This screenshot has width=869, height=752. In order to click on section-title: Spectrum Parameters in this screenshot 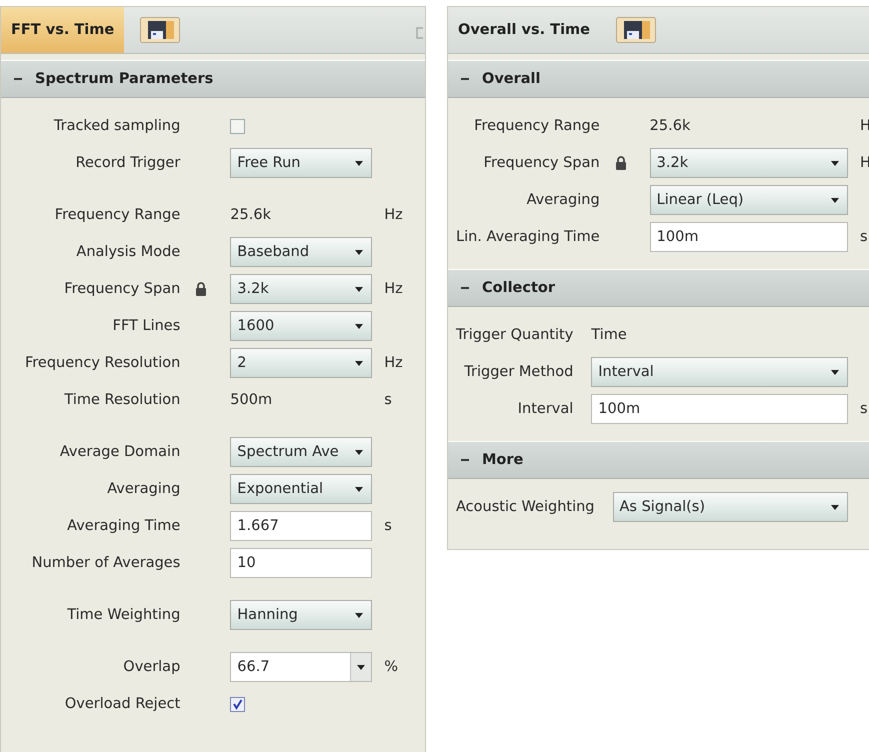, I will do `click(124, 79)`.